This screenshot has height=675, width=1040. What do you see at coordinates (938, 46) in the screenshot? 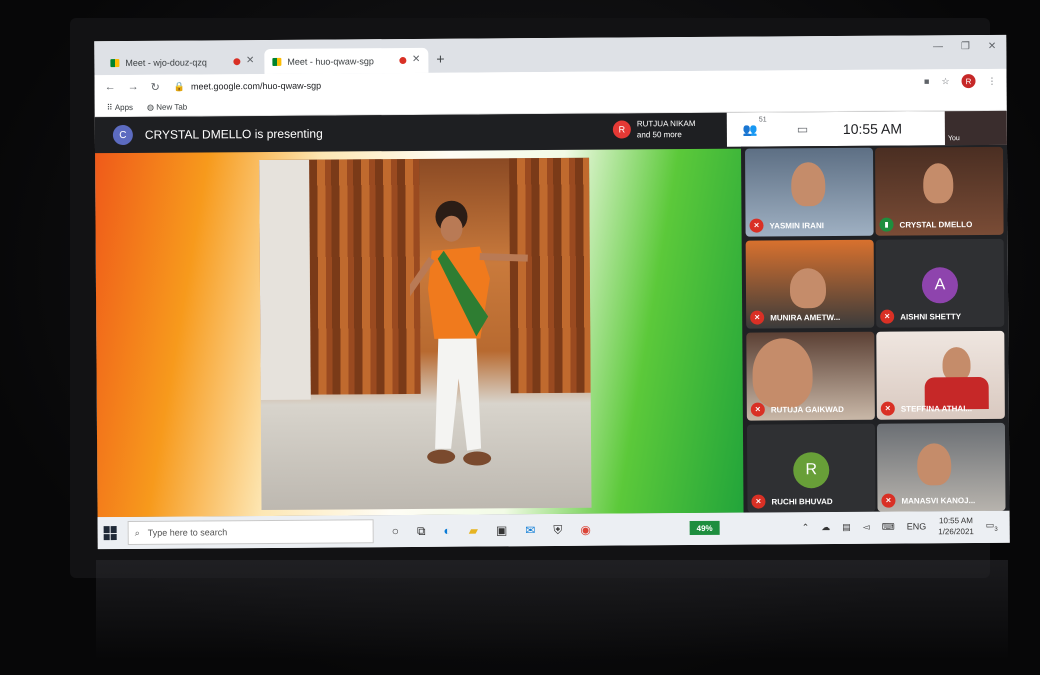
I see `minimize-button: —` at bounding box center [938, 46].